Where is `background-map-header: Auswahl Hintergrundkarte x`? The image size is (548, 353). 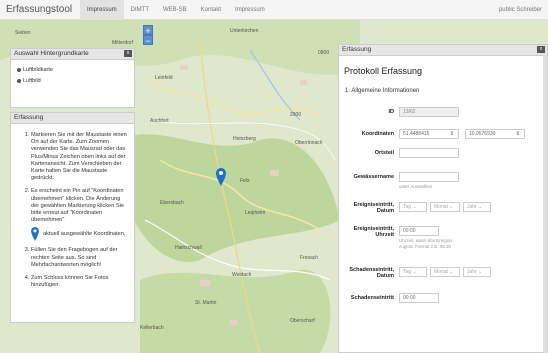 background-map-header: Auswahl Hintergrundkarte x is located at coordinates (72, 54).